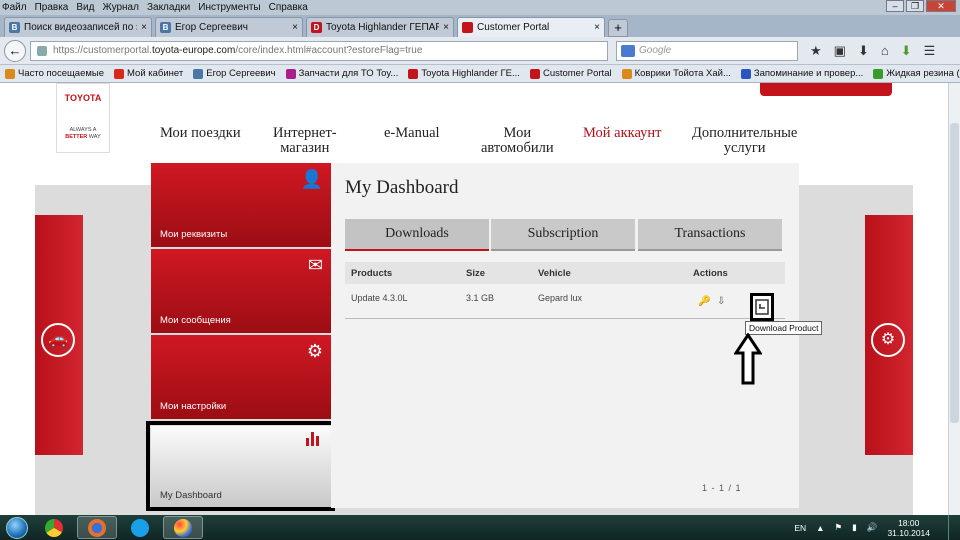  Describe the element at coordinates (826, 89) in the screenshot. I see `cart-button` at that location.